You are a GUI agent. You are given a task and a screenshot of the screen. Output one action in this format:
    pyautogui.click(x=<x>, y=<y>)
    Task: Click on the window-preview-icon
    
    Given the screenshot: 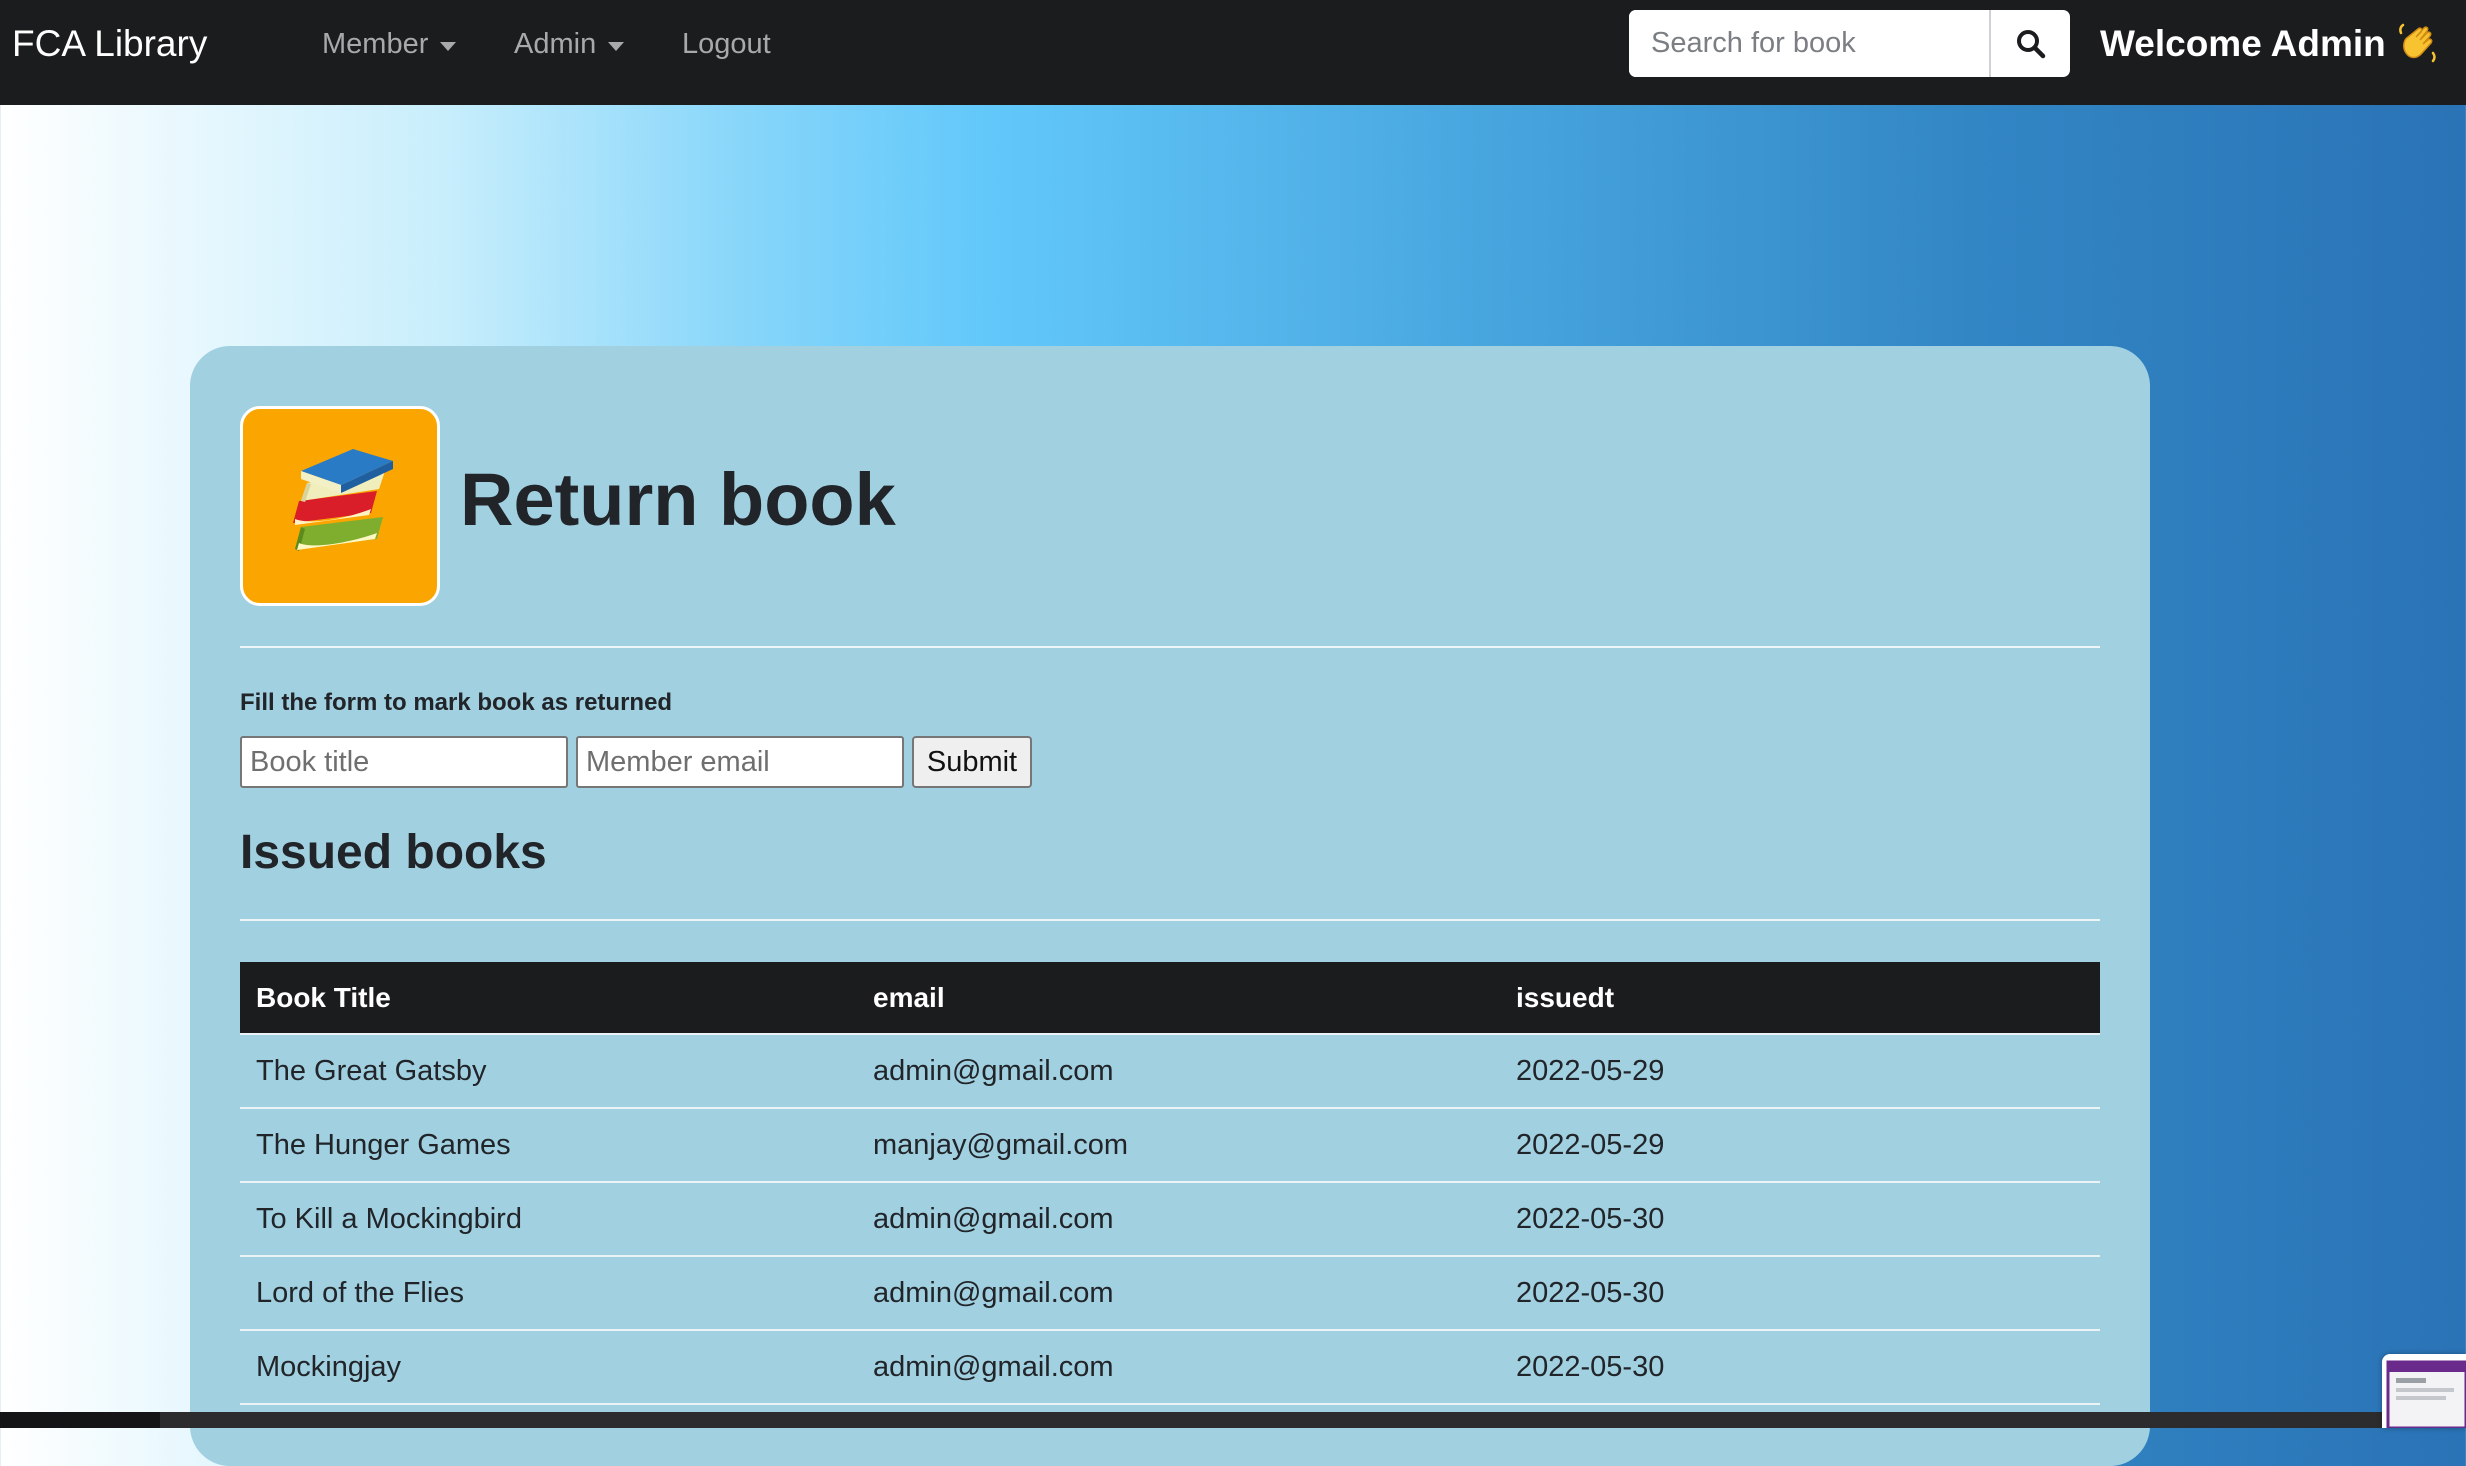 What is the action you would take?
    pyautogui.click(x=2426, y=1394)
    